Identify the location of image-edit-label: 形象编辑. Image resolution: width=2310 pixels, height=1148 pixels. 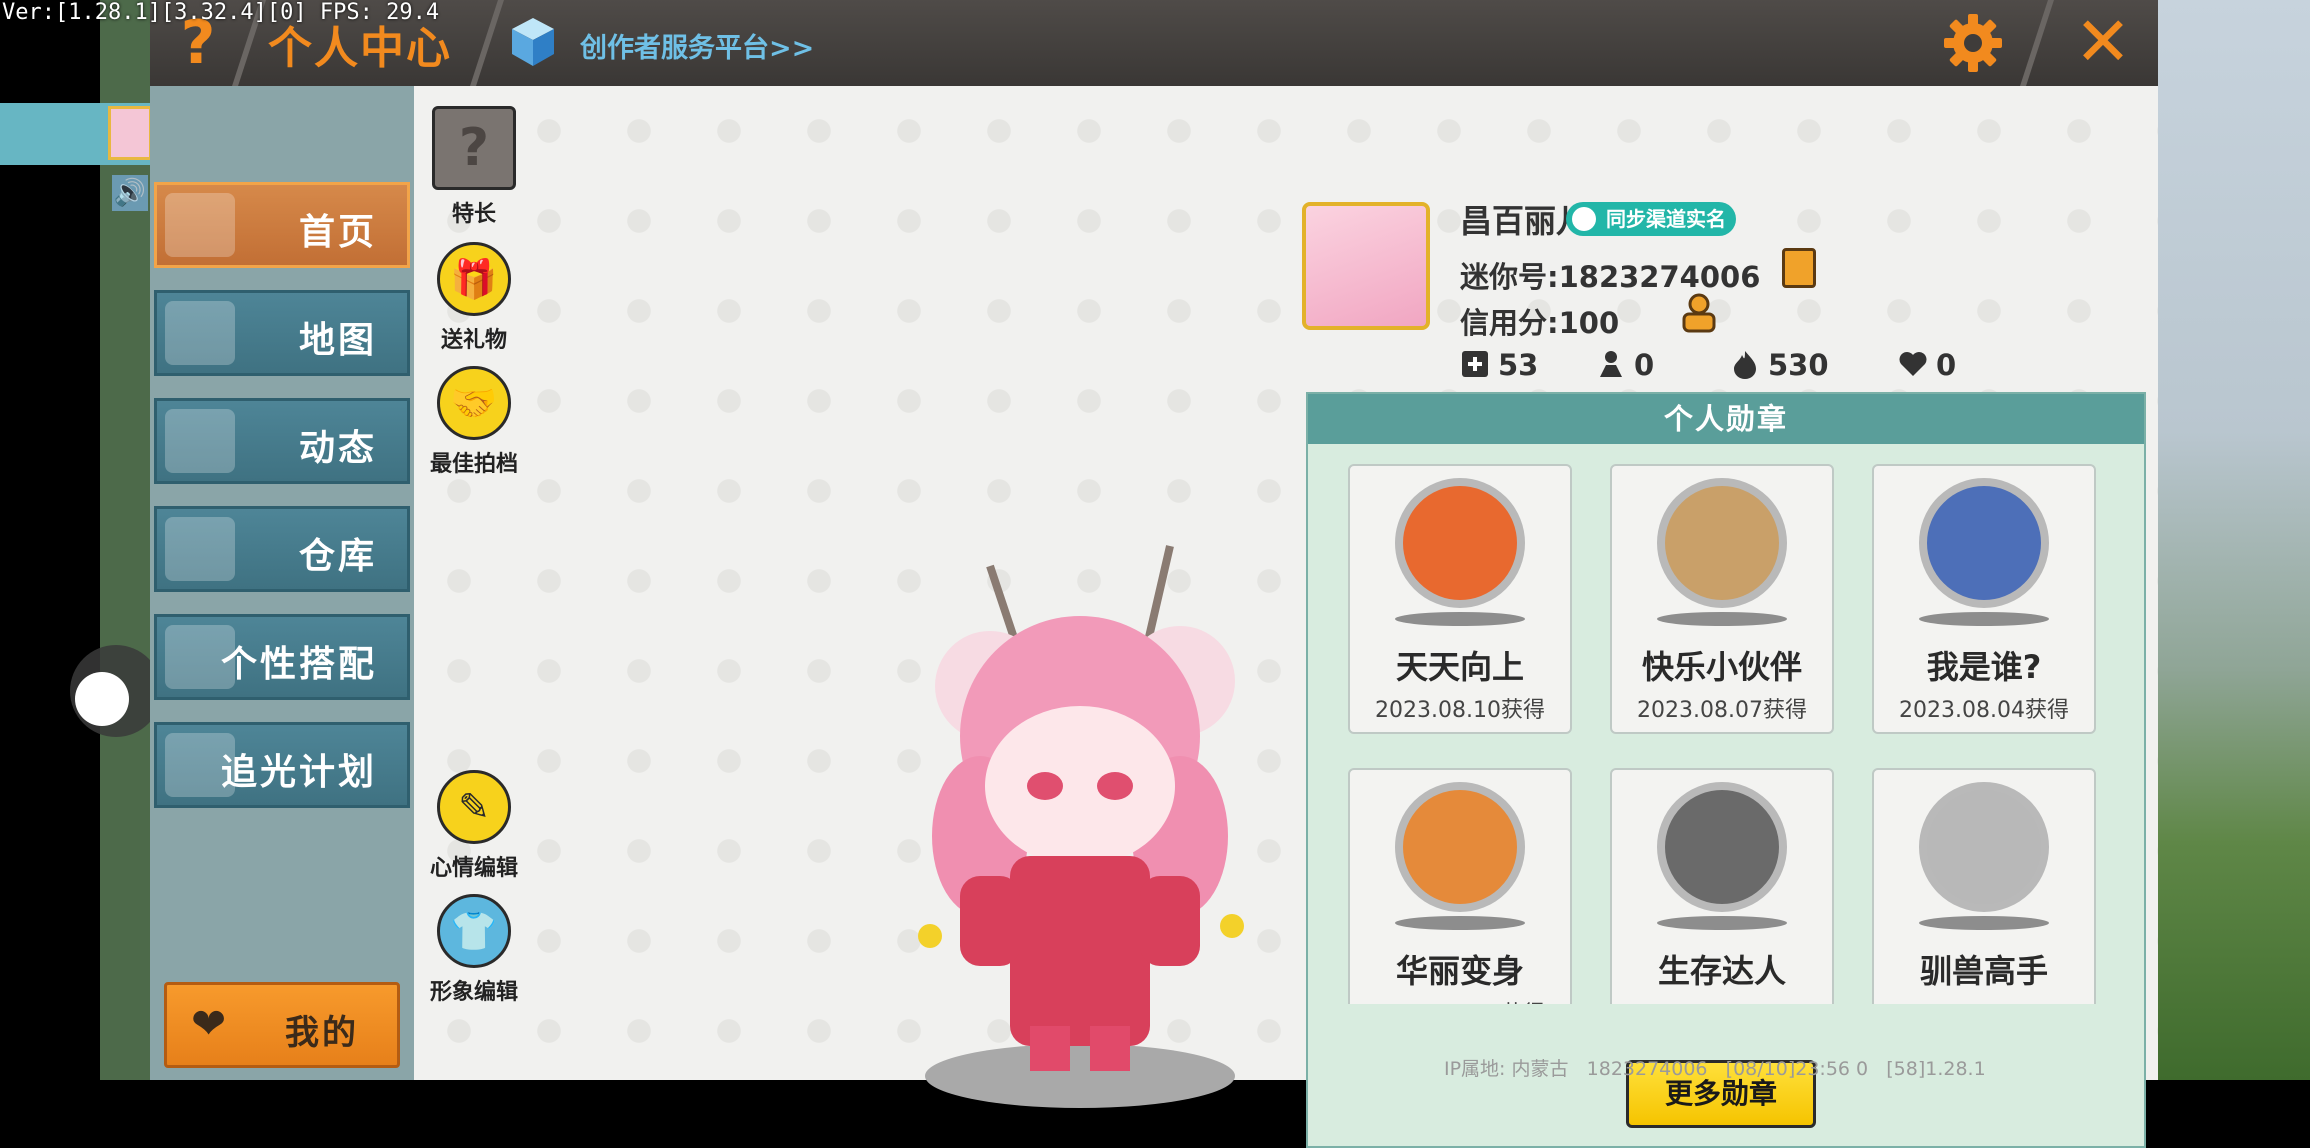
(473, 992).